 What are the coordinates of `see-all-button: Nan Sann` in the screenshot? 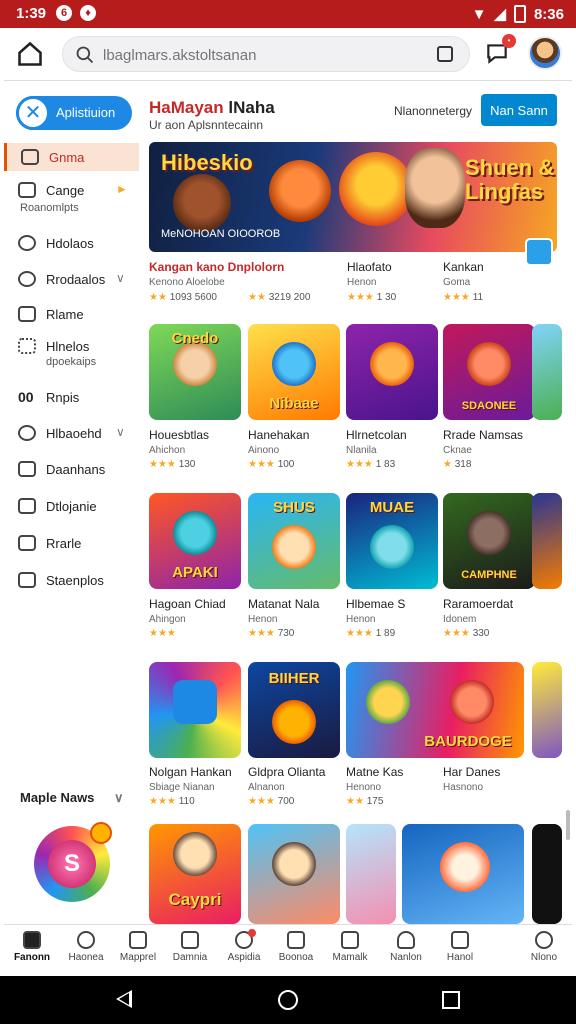 It's located at (519, 110).